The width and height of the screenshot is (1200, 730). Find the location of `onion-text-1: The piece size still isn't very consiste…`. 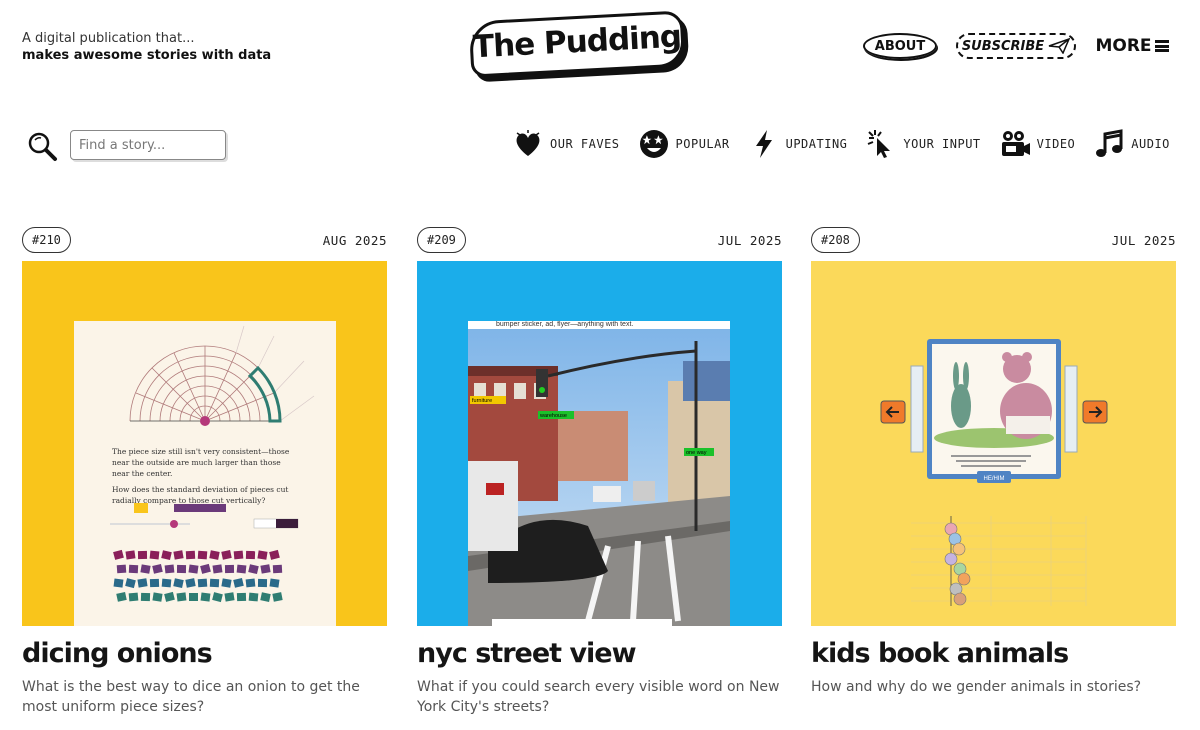

onion-text-1: The piece size still isn't very consiste… is located at coordinates (201, 462).